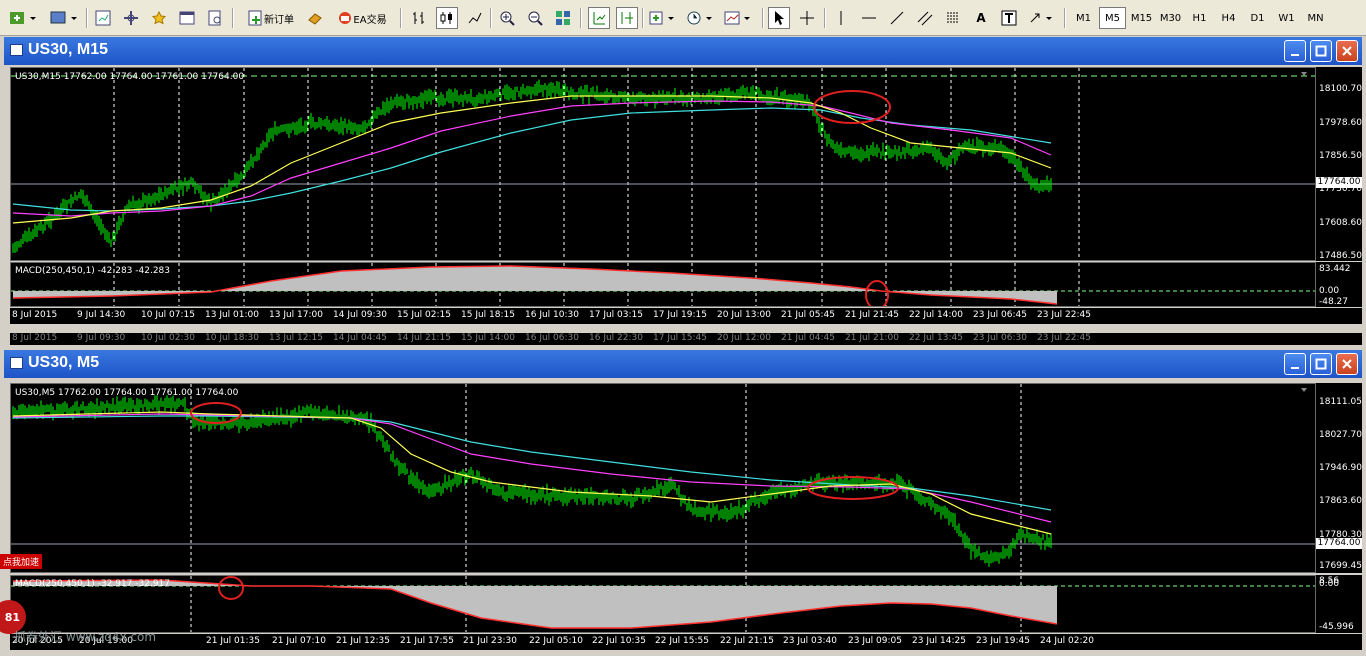 The image size is (1366, 656). What do you see at coordinates (68, 49) in the screenshot?
I see `window-title: US30, M15` at bounding box center [68, 49].